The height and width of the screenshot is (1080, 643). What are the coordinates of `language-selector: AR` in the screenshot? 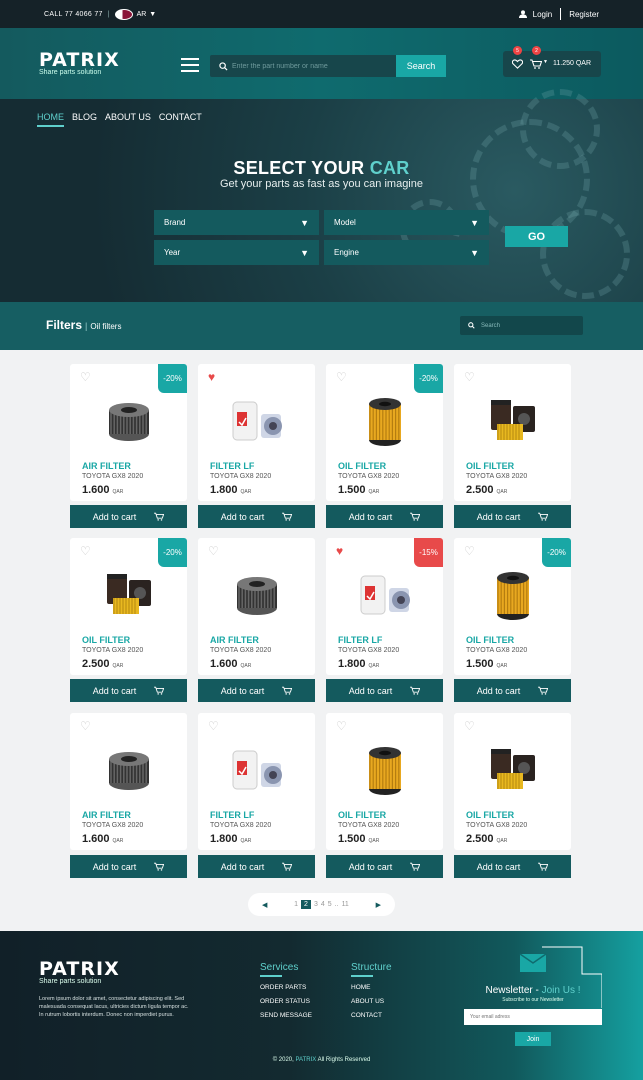 It's located at (142, 14).